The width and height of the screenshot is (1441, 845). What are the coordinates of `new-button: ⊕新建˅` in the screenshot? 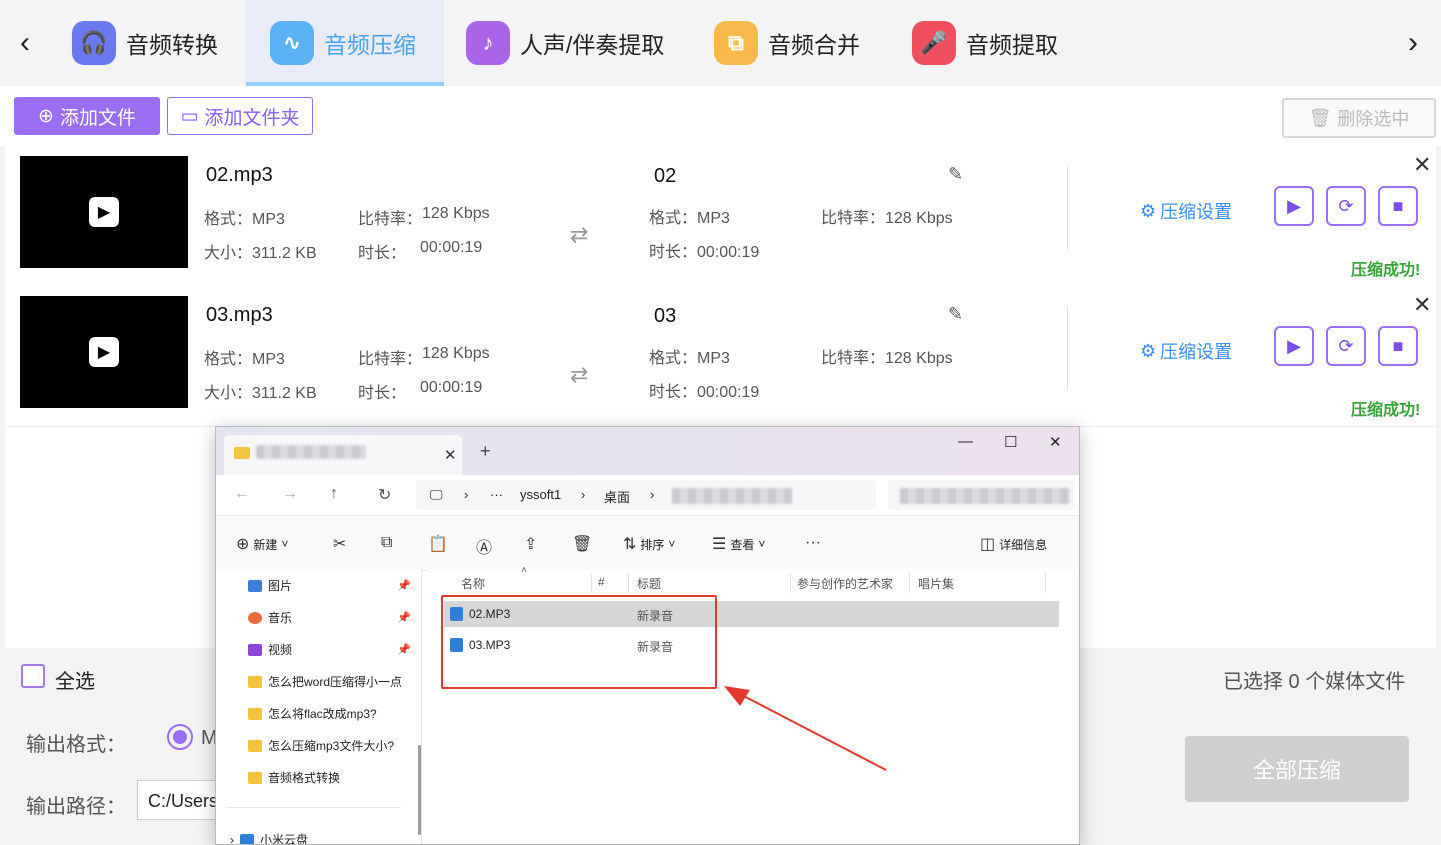 It's located at (262, 544).